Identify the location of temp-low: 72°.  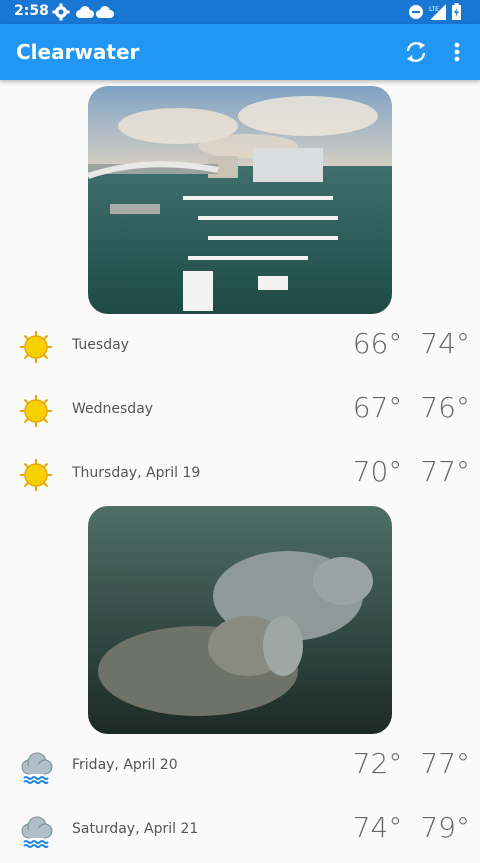
(377, 763).